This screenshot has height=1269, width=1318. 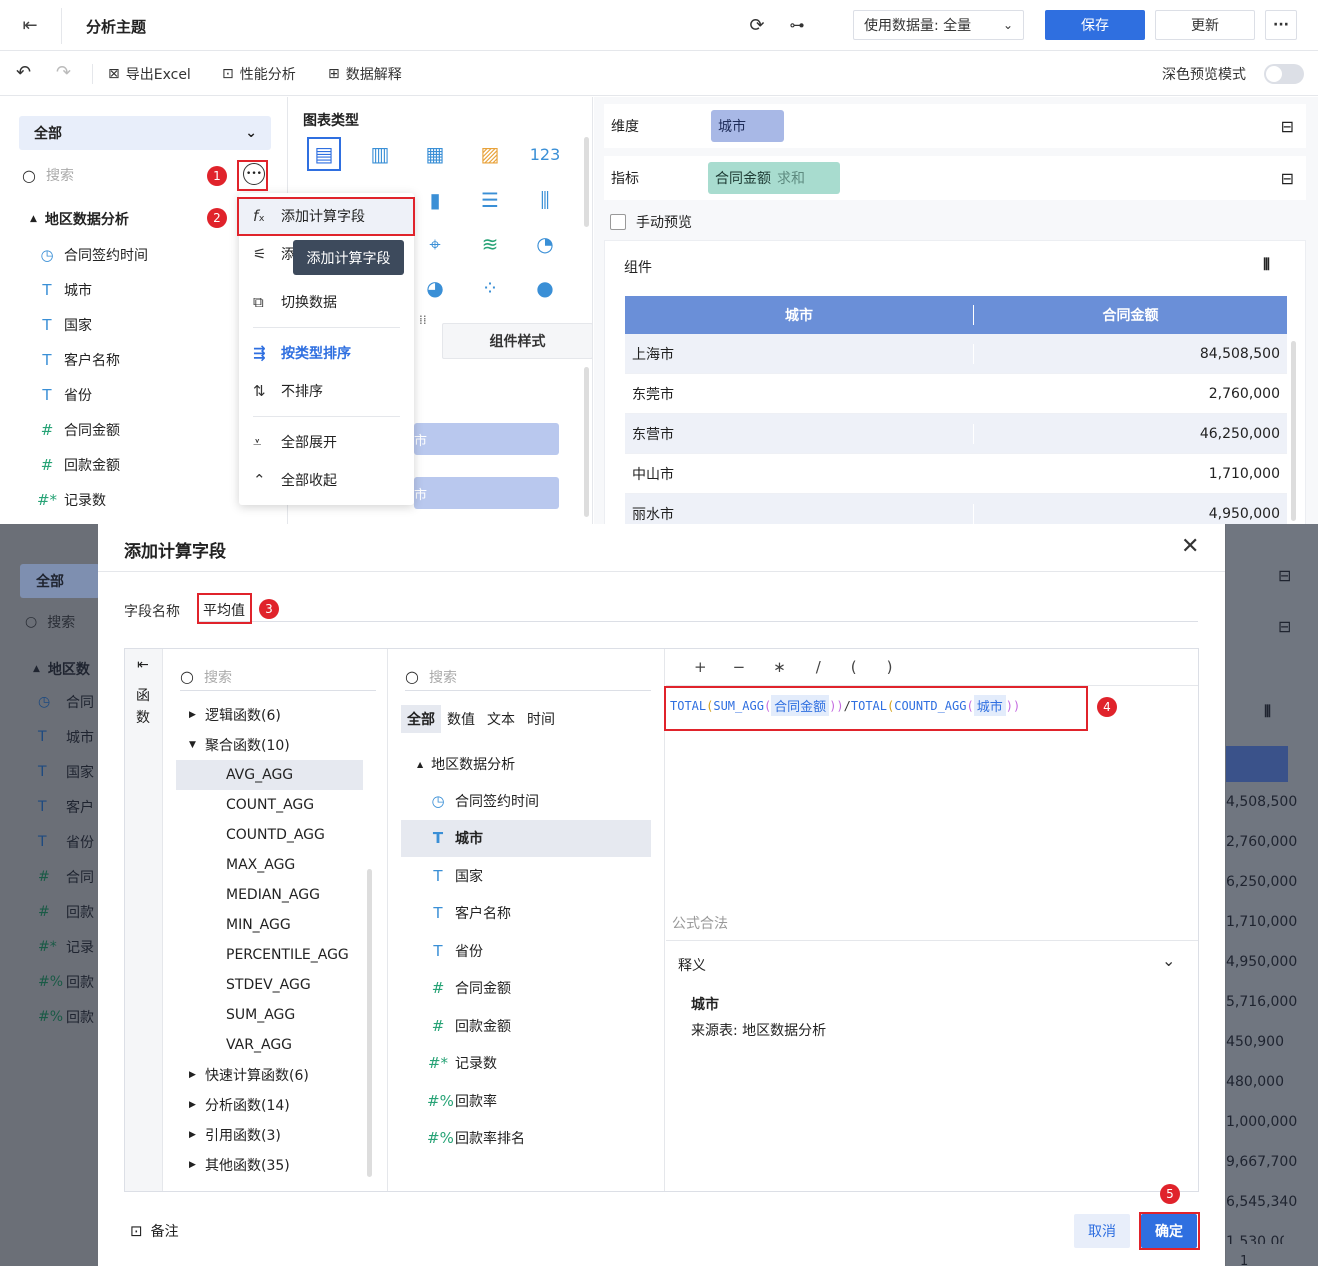 What do you see at coordinates (284, 895) in the screenshot?
I see `function-item: MEDIAN_AGG` at bounding box center [284, 895].